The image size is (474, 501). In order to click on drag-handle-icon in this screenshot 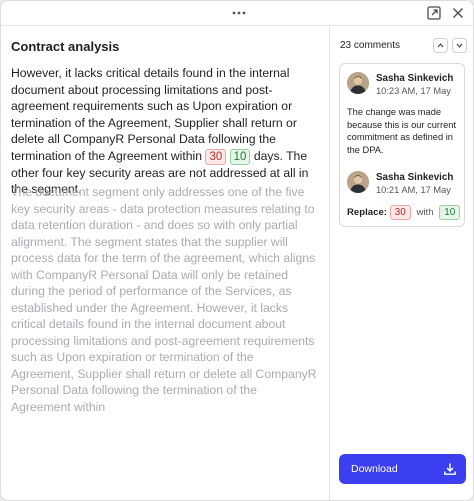, I will do `click(239, 13)`.